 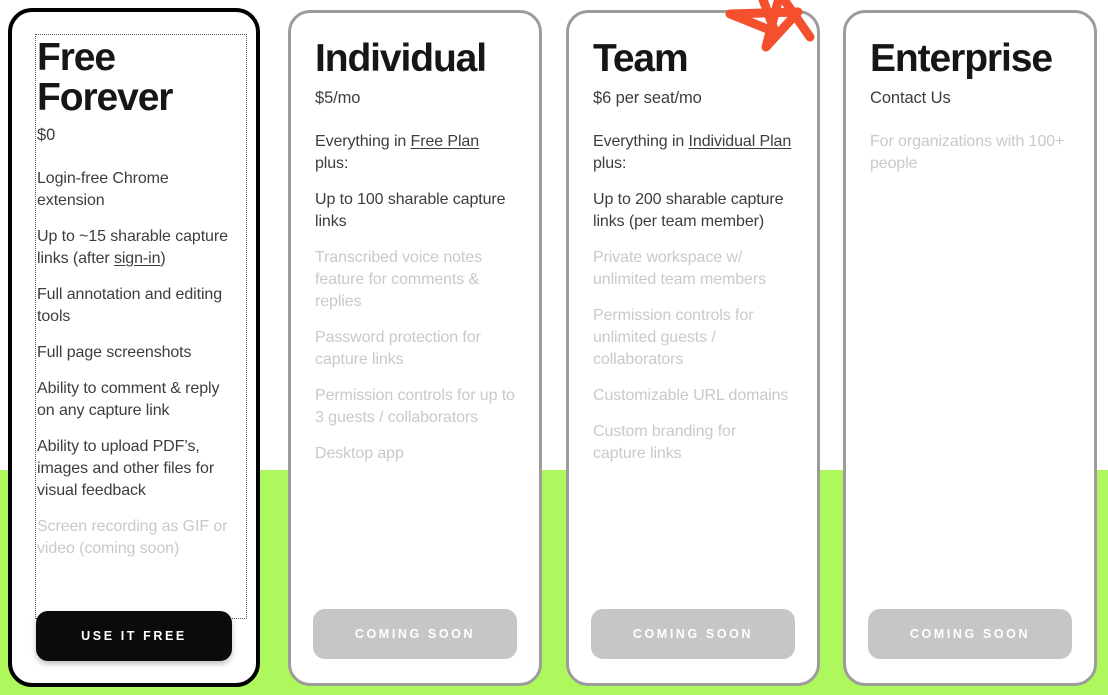 What do you see at coordinates (693, 634) in the screenshot?
I see `coming-soon-button-team: COMING SOON` at bounding box center [693, 634].